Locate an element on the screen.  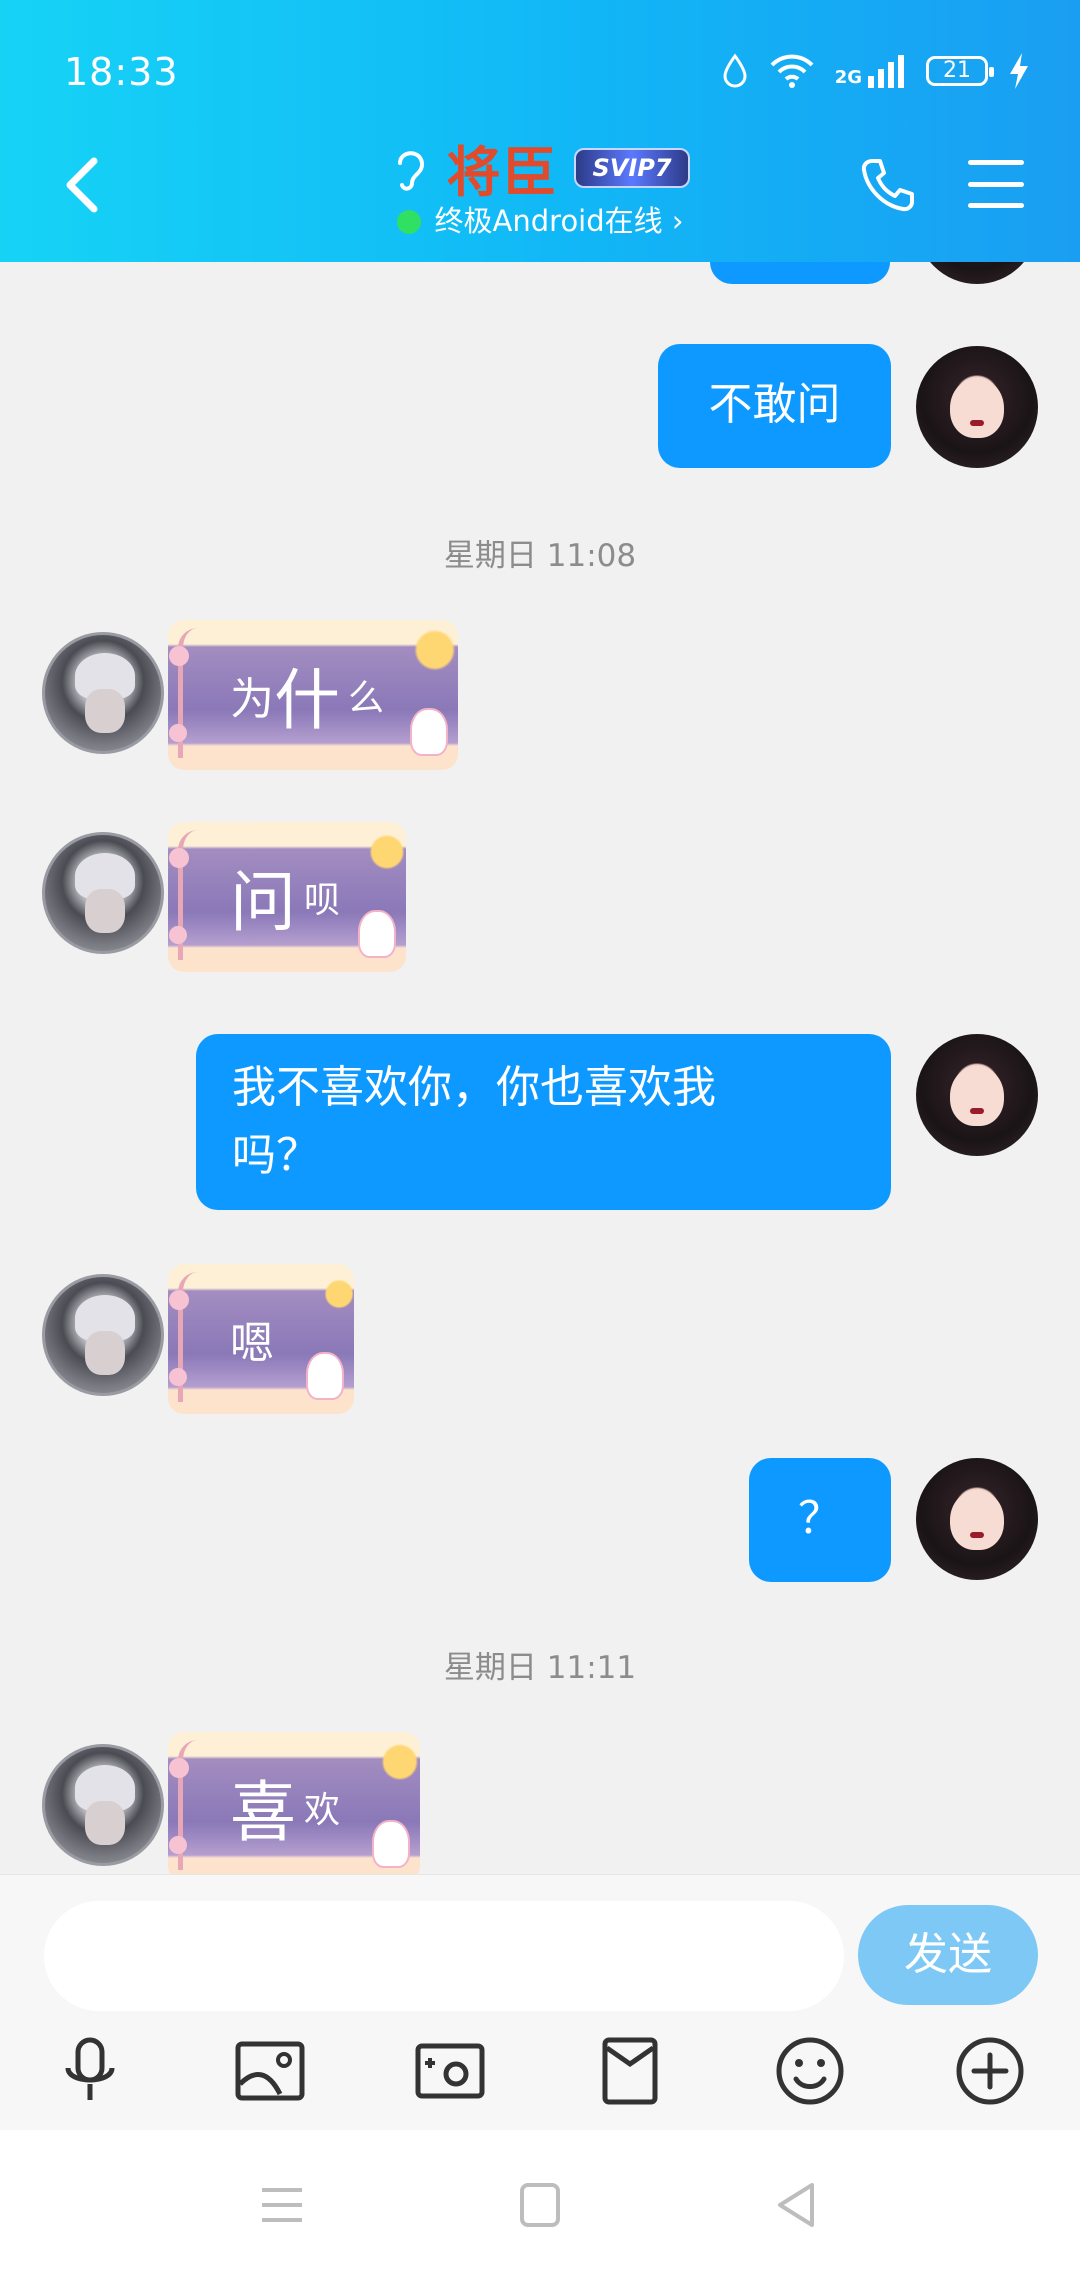
message-bubble: 不敢问 is located at coordinates (774, 406).